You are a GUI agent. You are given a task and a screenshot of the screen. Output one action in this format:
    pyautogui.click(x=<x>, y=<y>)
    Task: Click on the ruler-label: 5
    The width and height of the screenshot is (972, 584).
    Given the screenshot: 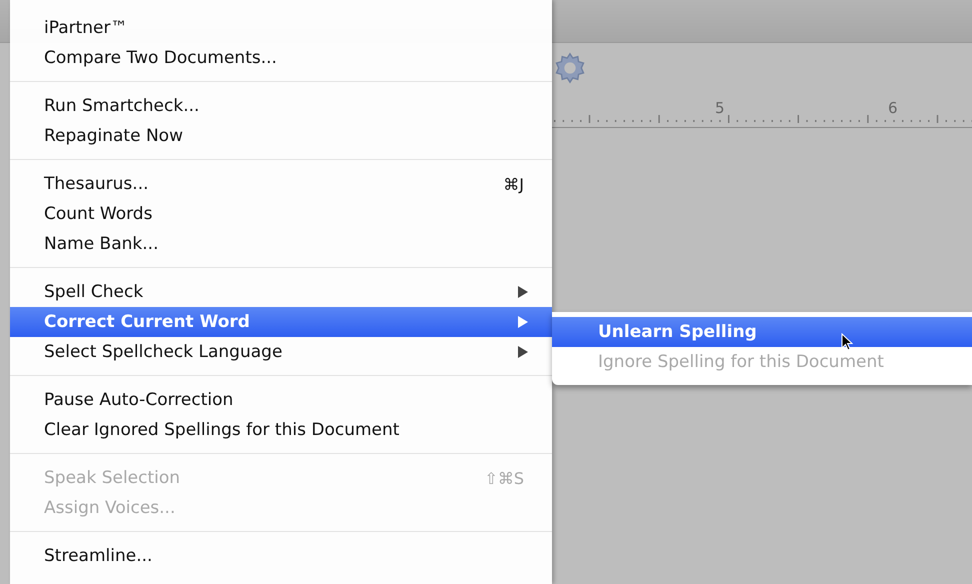 What is the action you would take?
    pyautogui.click(x=720, y=108)
    